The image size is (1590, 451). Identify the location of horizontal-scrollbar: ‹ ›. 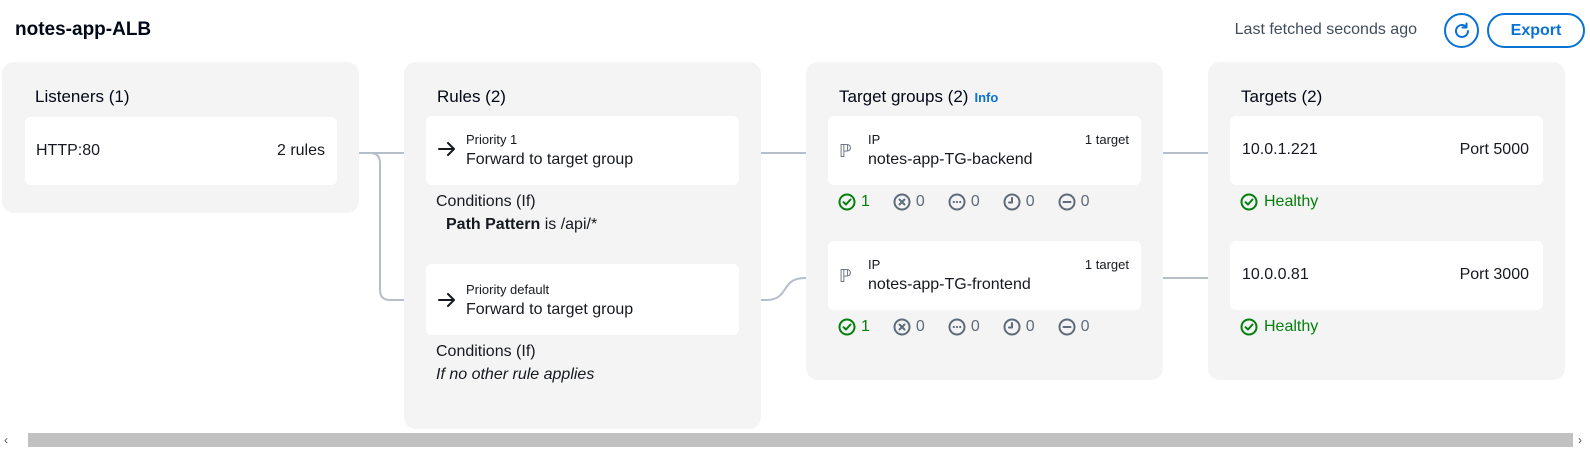
(795, 442).